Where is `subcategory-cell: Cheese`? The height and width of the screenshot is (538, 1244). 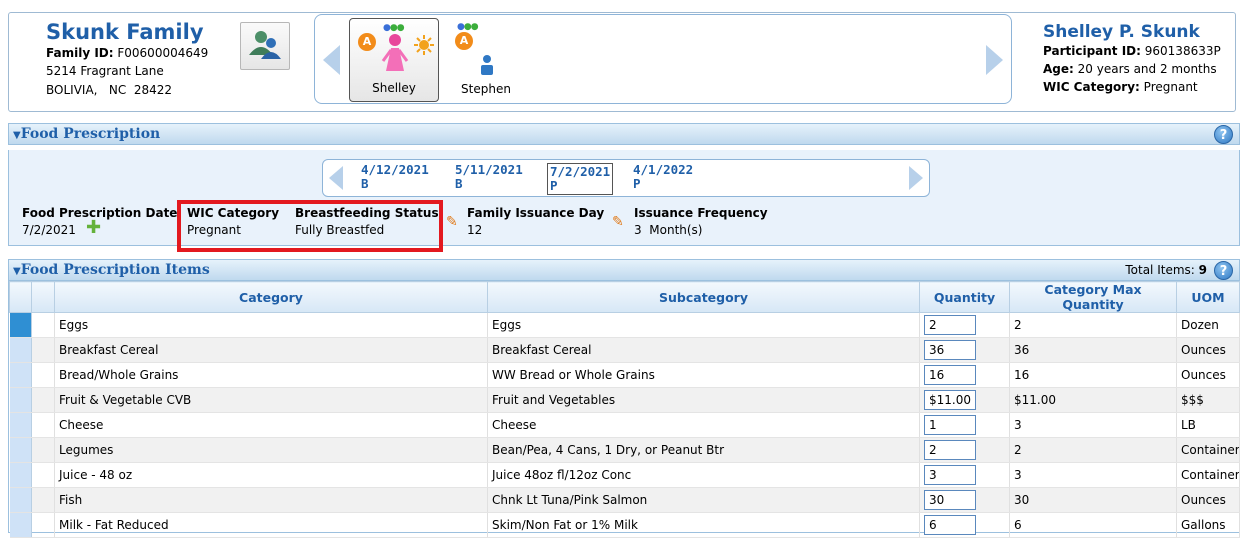 subcategory-cell: Cheese is located at coordinates (703, 425).